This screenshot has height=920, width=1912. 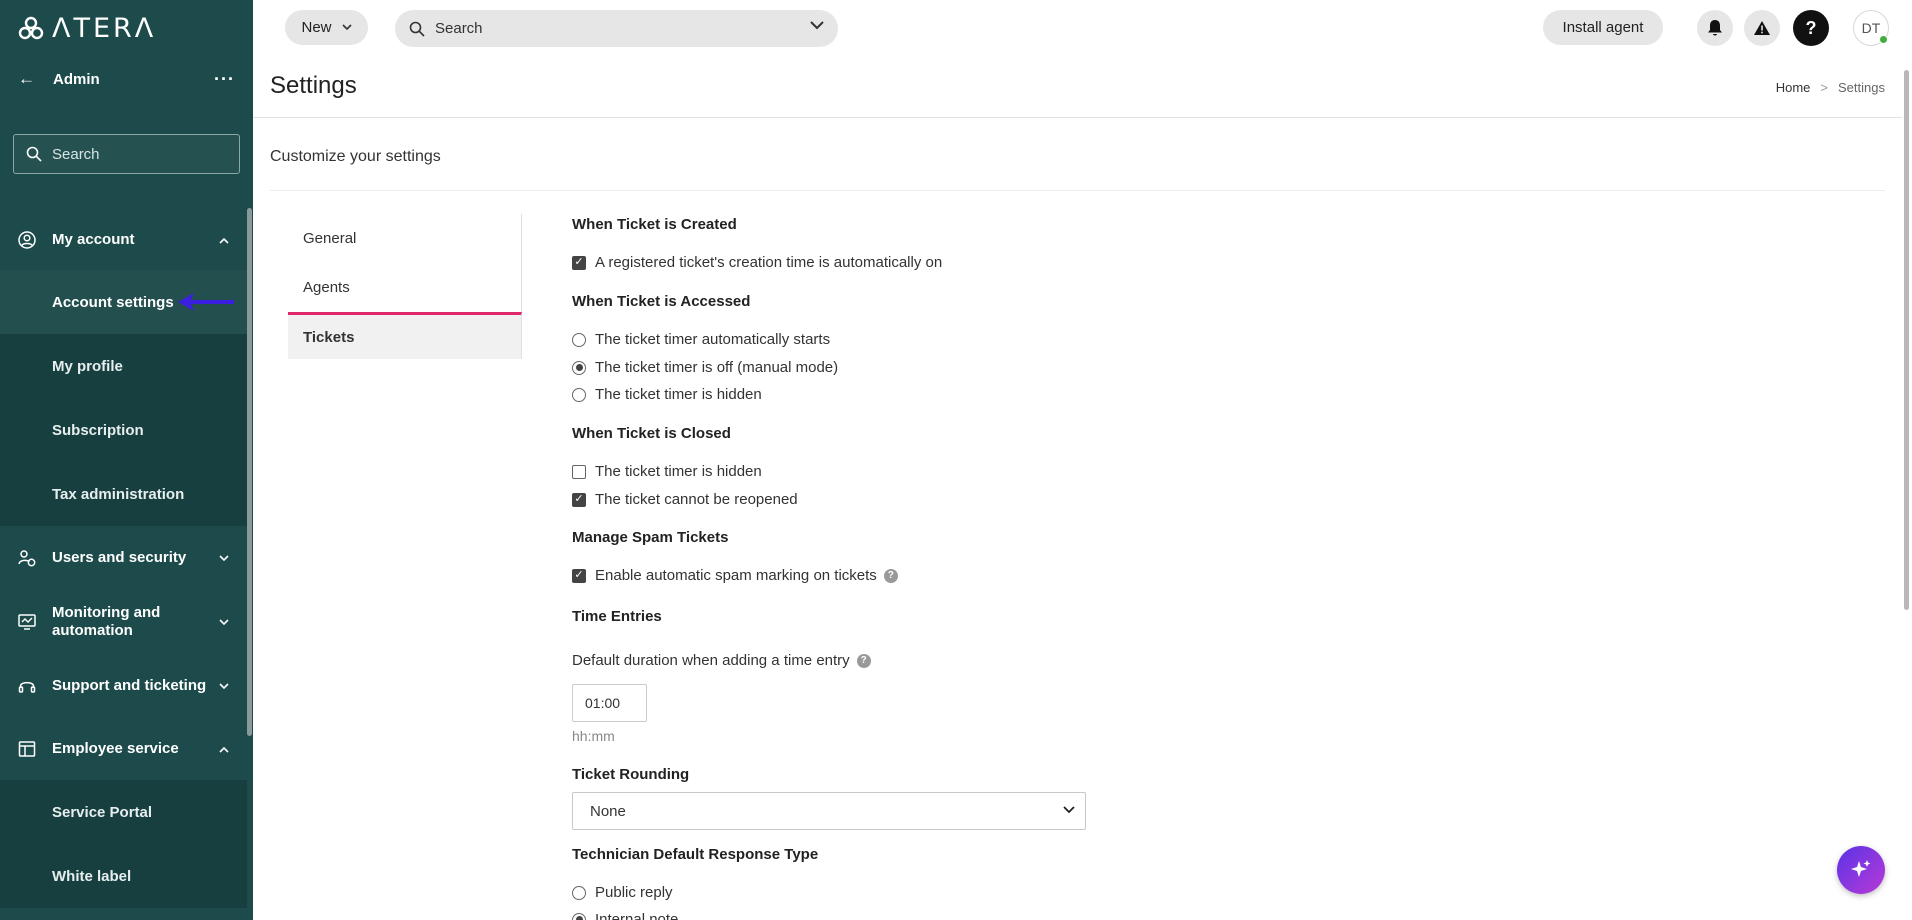 I want to click on option-label: The ticket timer is hidden, so click(x=678, y=471).